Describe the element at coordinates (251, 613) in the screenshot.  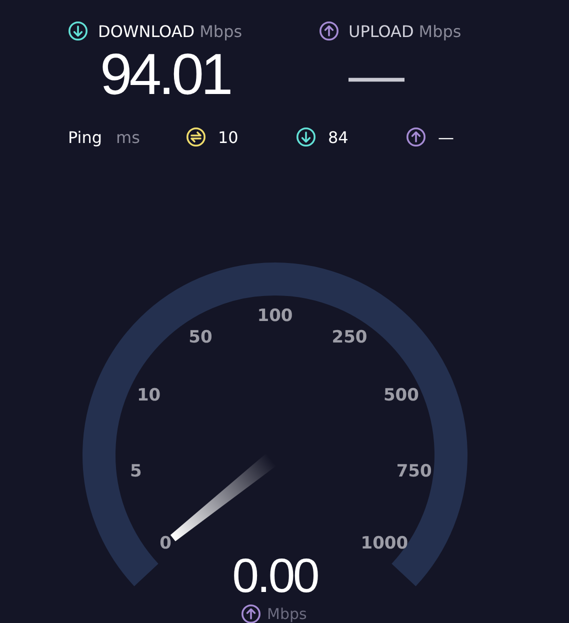
I see `upload-arrow-icon` at that location.